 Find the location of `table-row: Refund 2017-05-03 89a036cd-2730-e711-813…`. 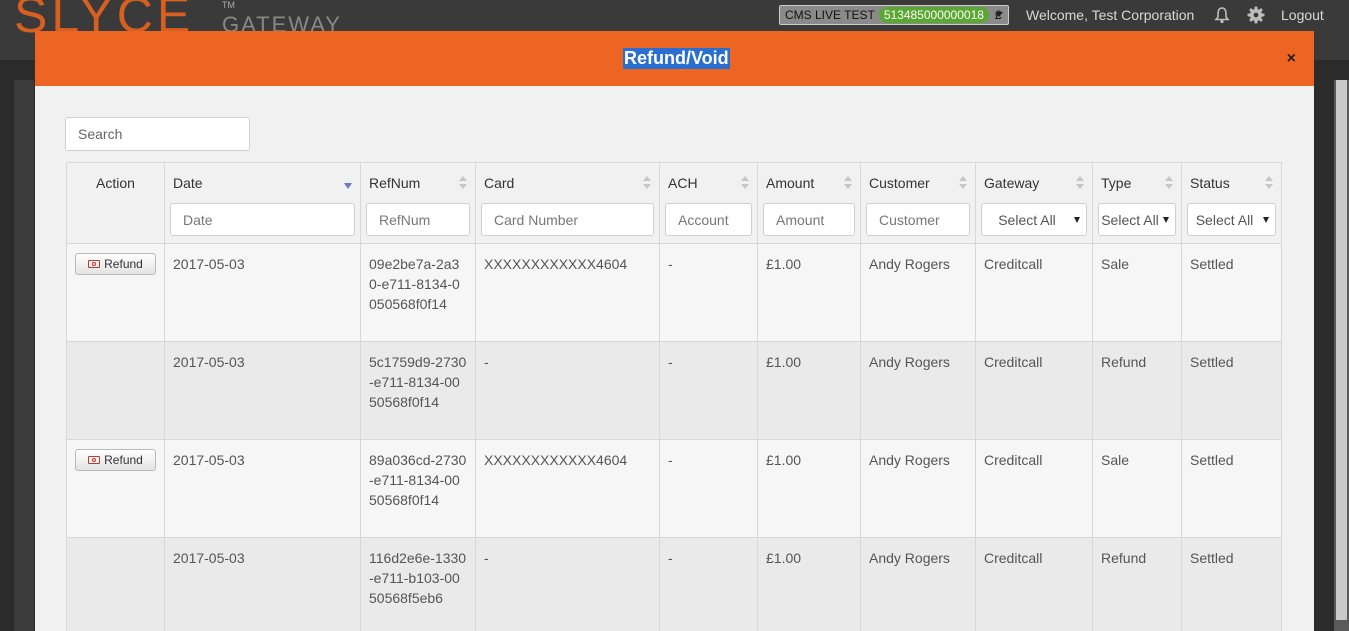

table-row: Refund 2017-05-03 89a036cd-2730-e711-813… is located at coordinates (674, 488).